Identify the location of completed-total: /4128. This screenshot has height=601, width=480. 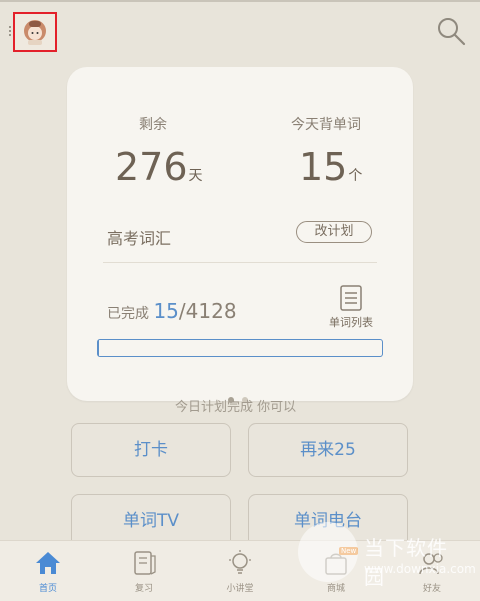
(207, 311).